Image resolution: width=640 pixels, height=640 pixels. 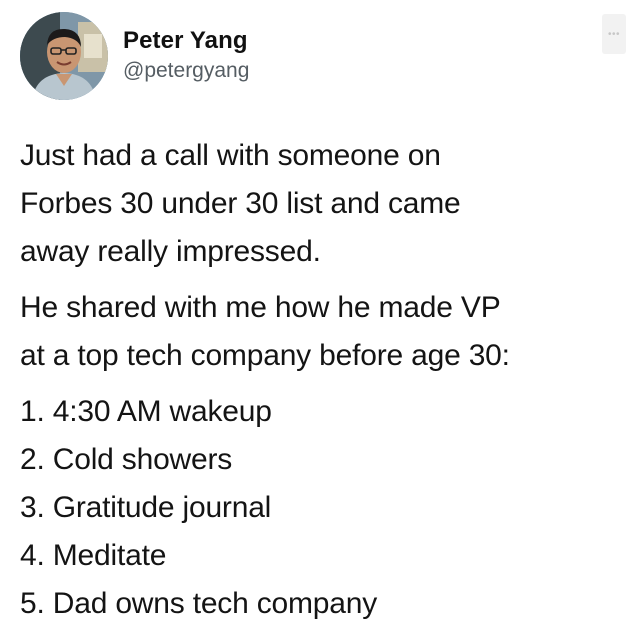 What do you see at coordinates (199, 603) in the screenshot?
I see `list-item: 5. Dad owns tech company` at bounding box center [199, 603].